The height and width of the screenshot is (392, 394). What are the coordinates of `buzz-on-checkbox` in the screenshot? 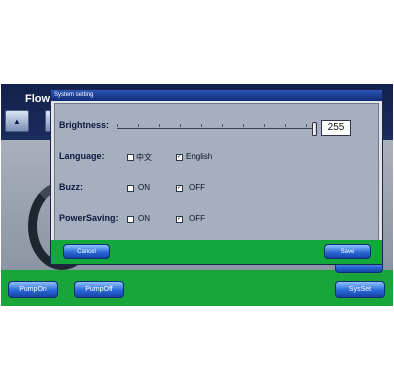 It's located at (130, 188).